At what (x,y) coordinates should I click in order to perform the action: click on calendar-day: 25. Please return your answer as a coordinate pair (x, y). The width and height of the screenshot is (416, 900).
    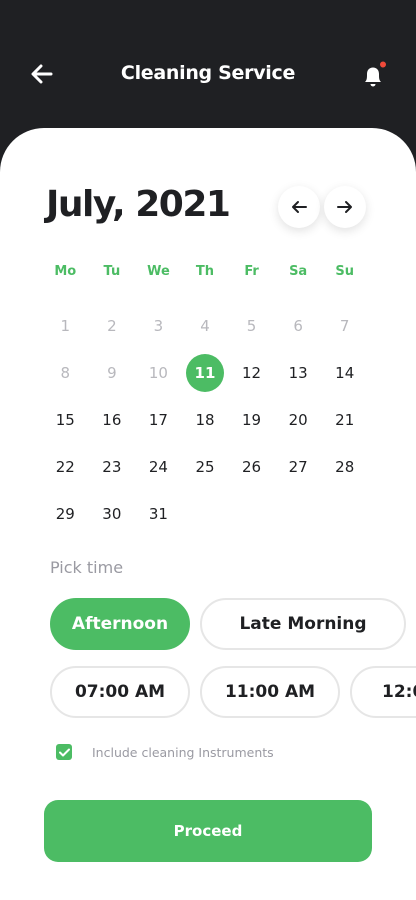
    Looking at the image, I should click on (205, 466).